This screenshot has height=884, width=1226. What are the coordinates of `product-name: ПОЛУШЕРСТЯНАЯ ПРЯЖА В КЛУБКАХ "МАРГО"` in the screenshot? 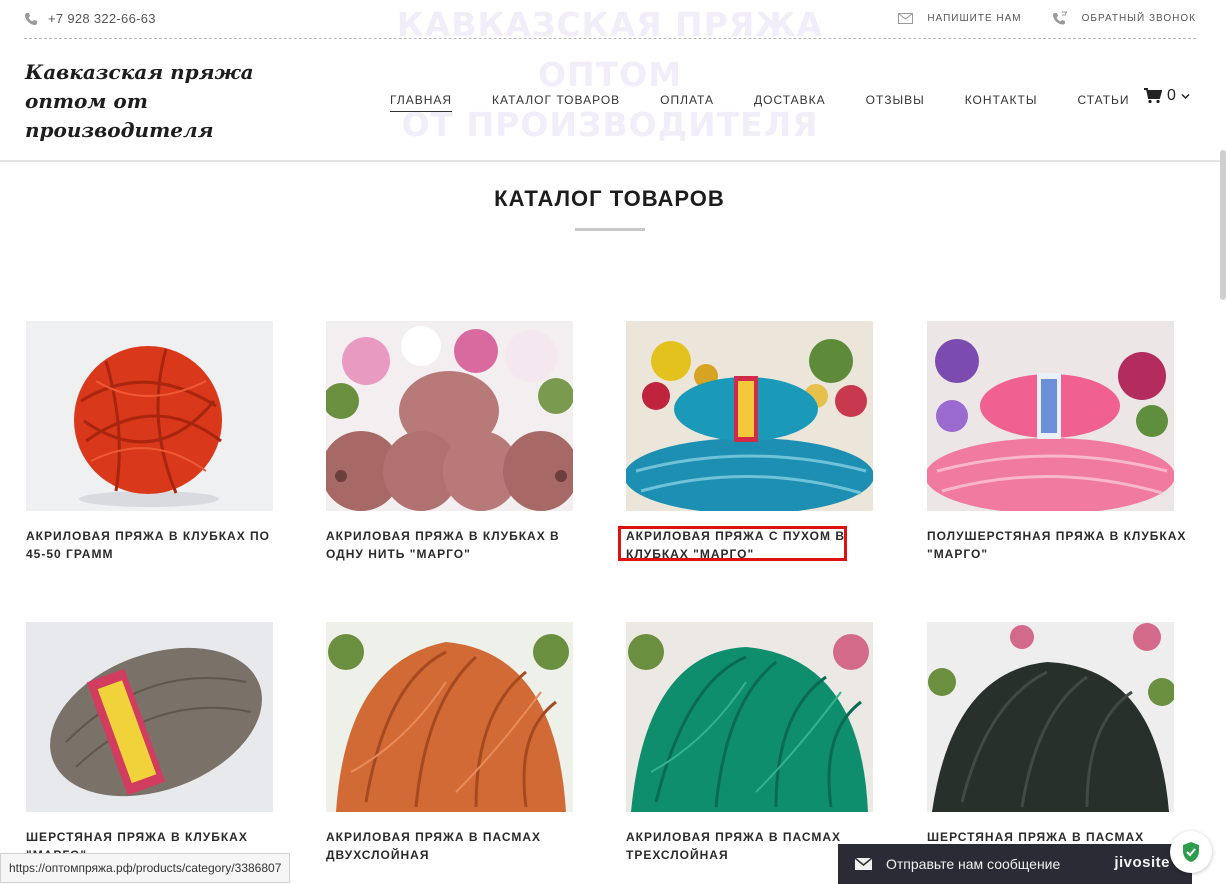 It's located at (1057, 545).